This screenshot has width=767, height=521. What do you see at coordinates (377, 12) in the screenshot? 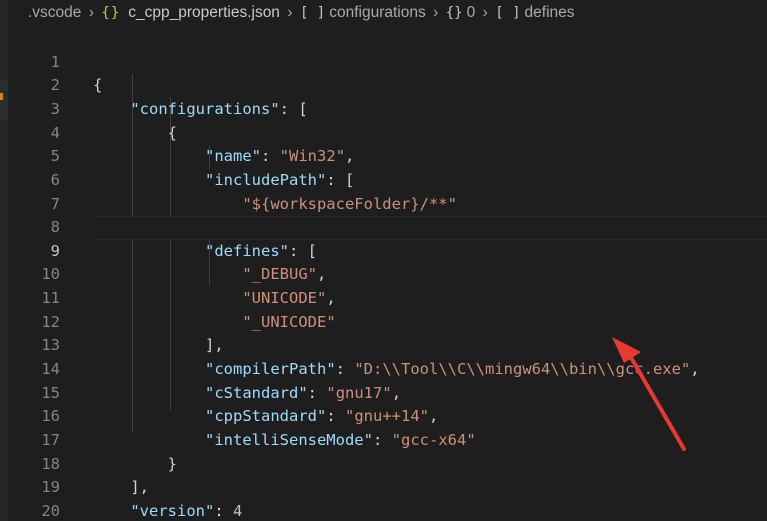
I see `breadcrumb-configurations-label: configurations` at bounding box center [377, 12].